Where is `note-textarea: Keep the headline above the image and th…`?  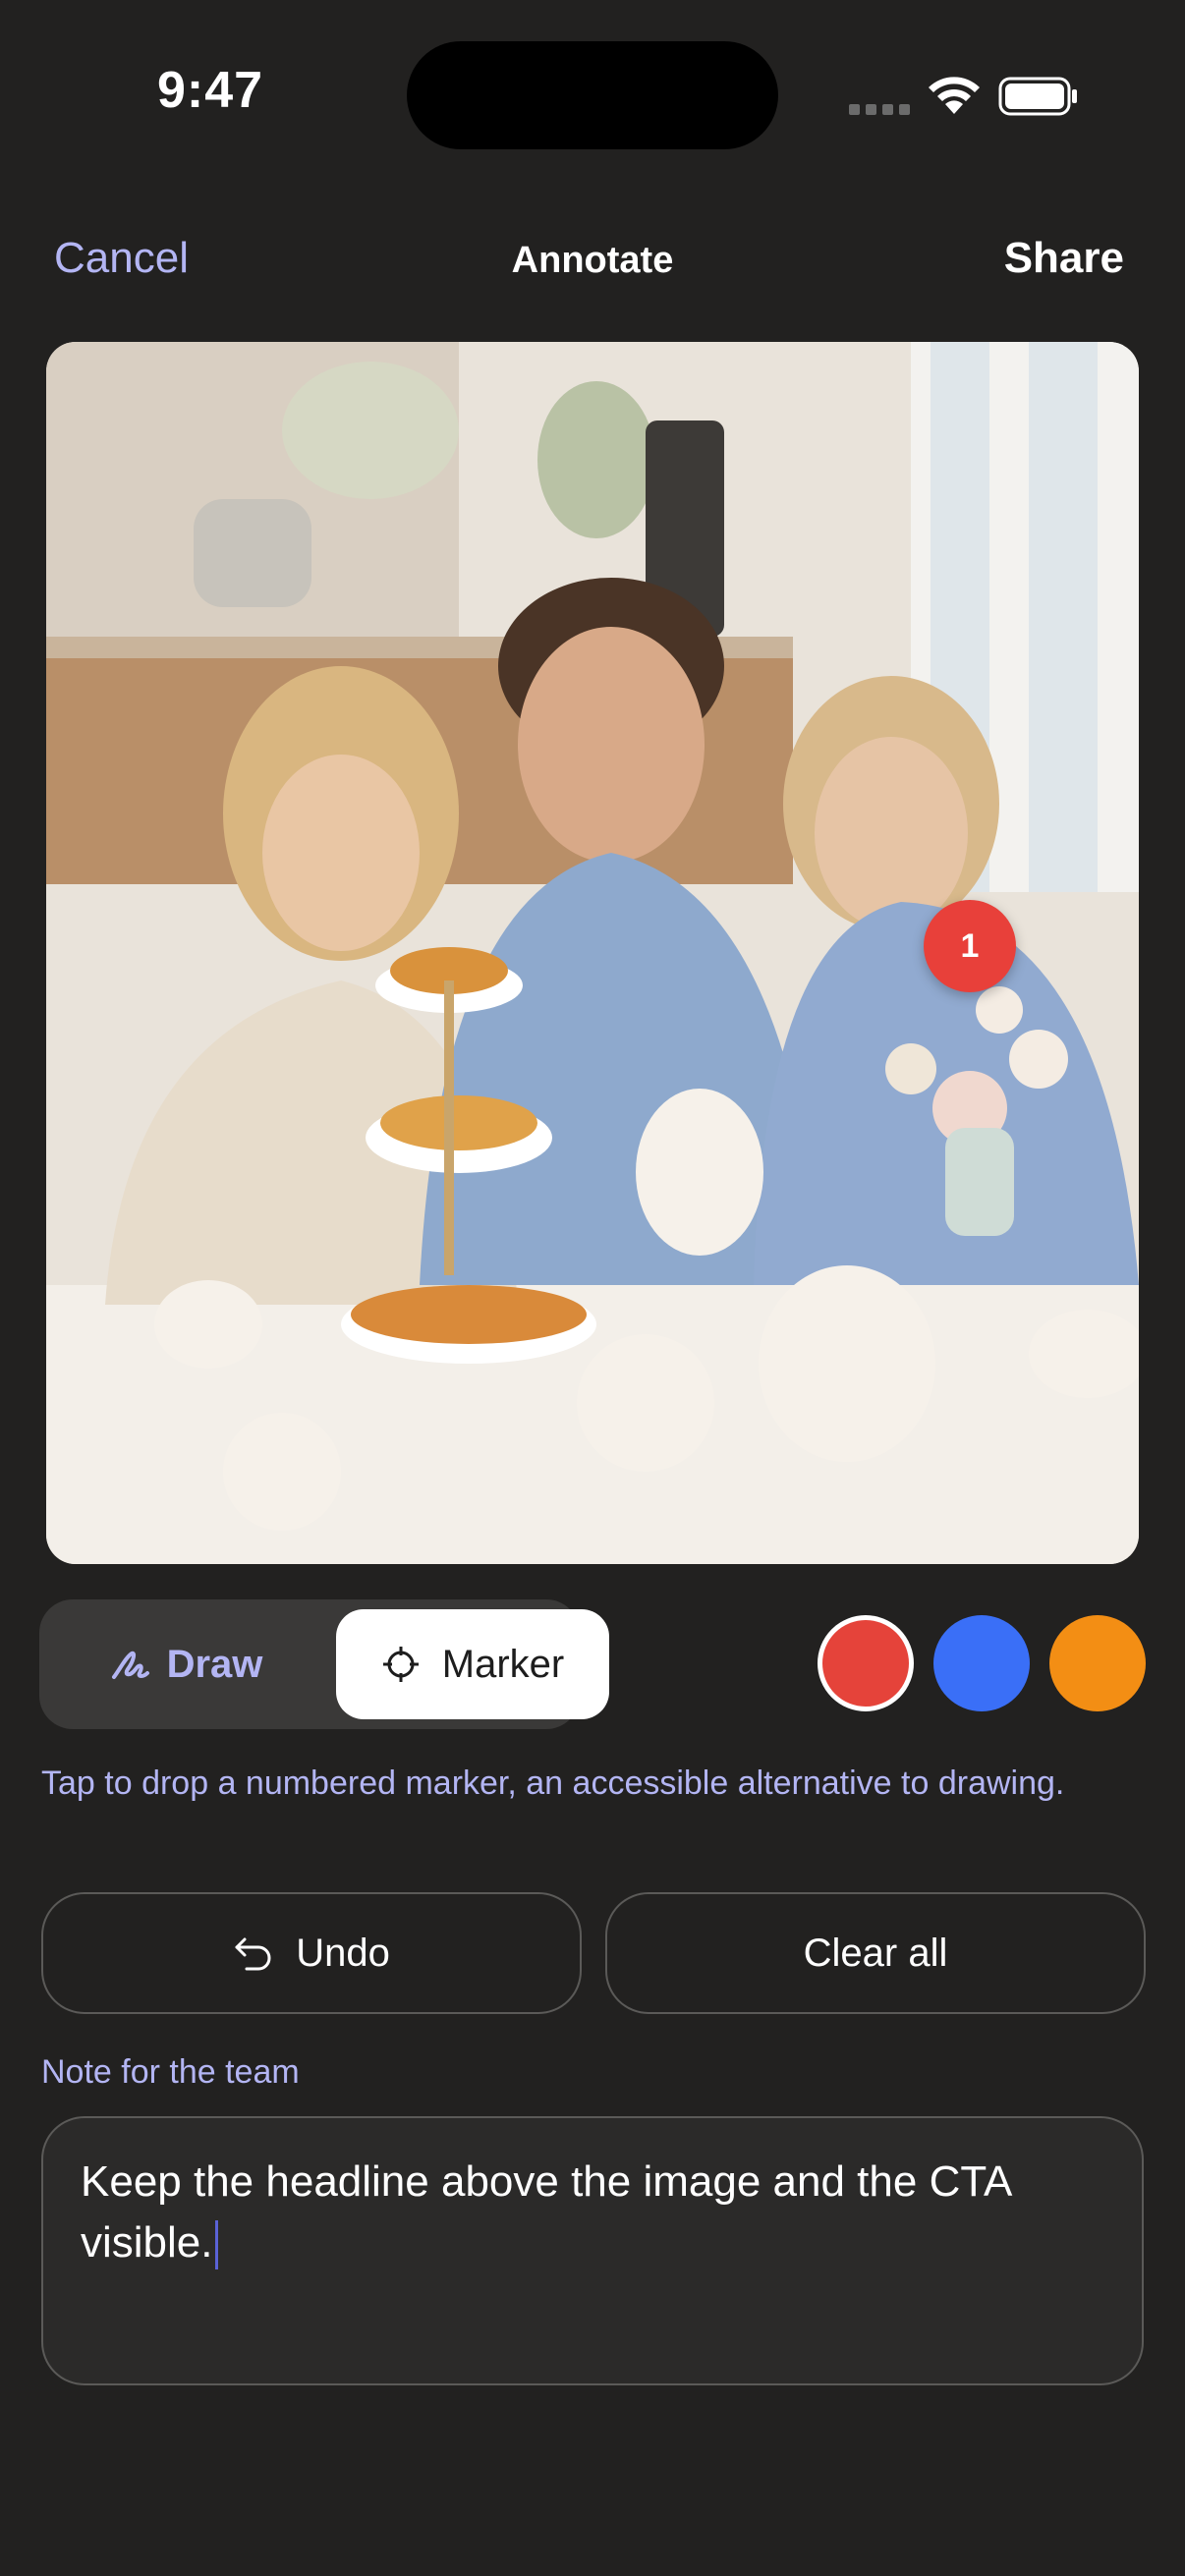
note-textarea: Keep the headline above the image and th… is located at coordinates (592, 2250).